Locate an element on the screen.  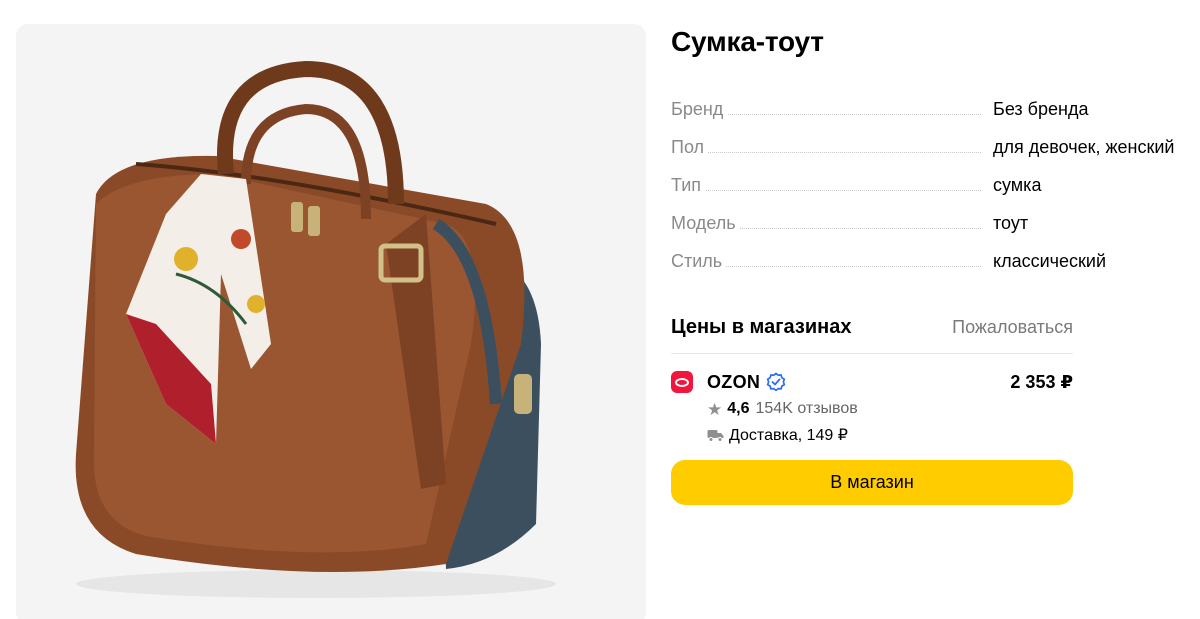
spec-value: сумка is located at coordinates (1016, 185).